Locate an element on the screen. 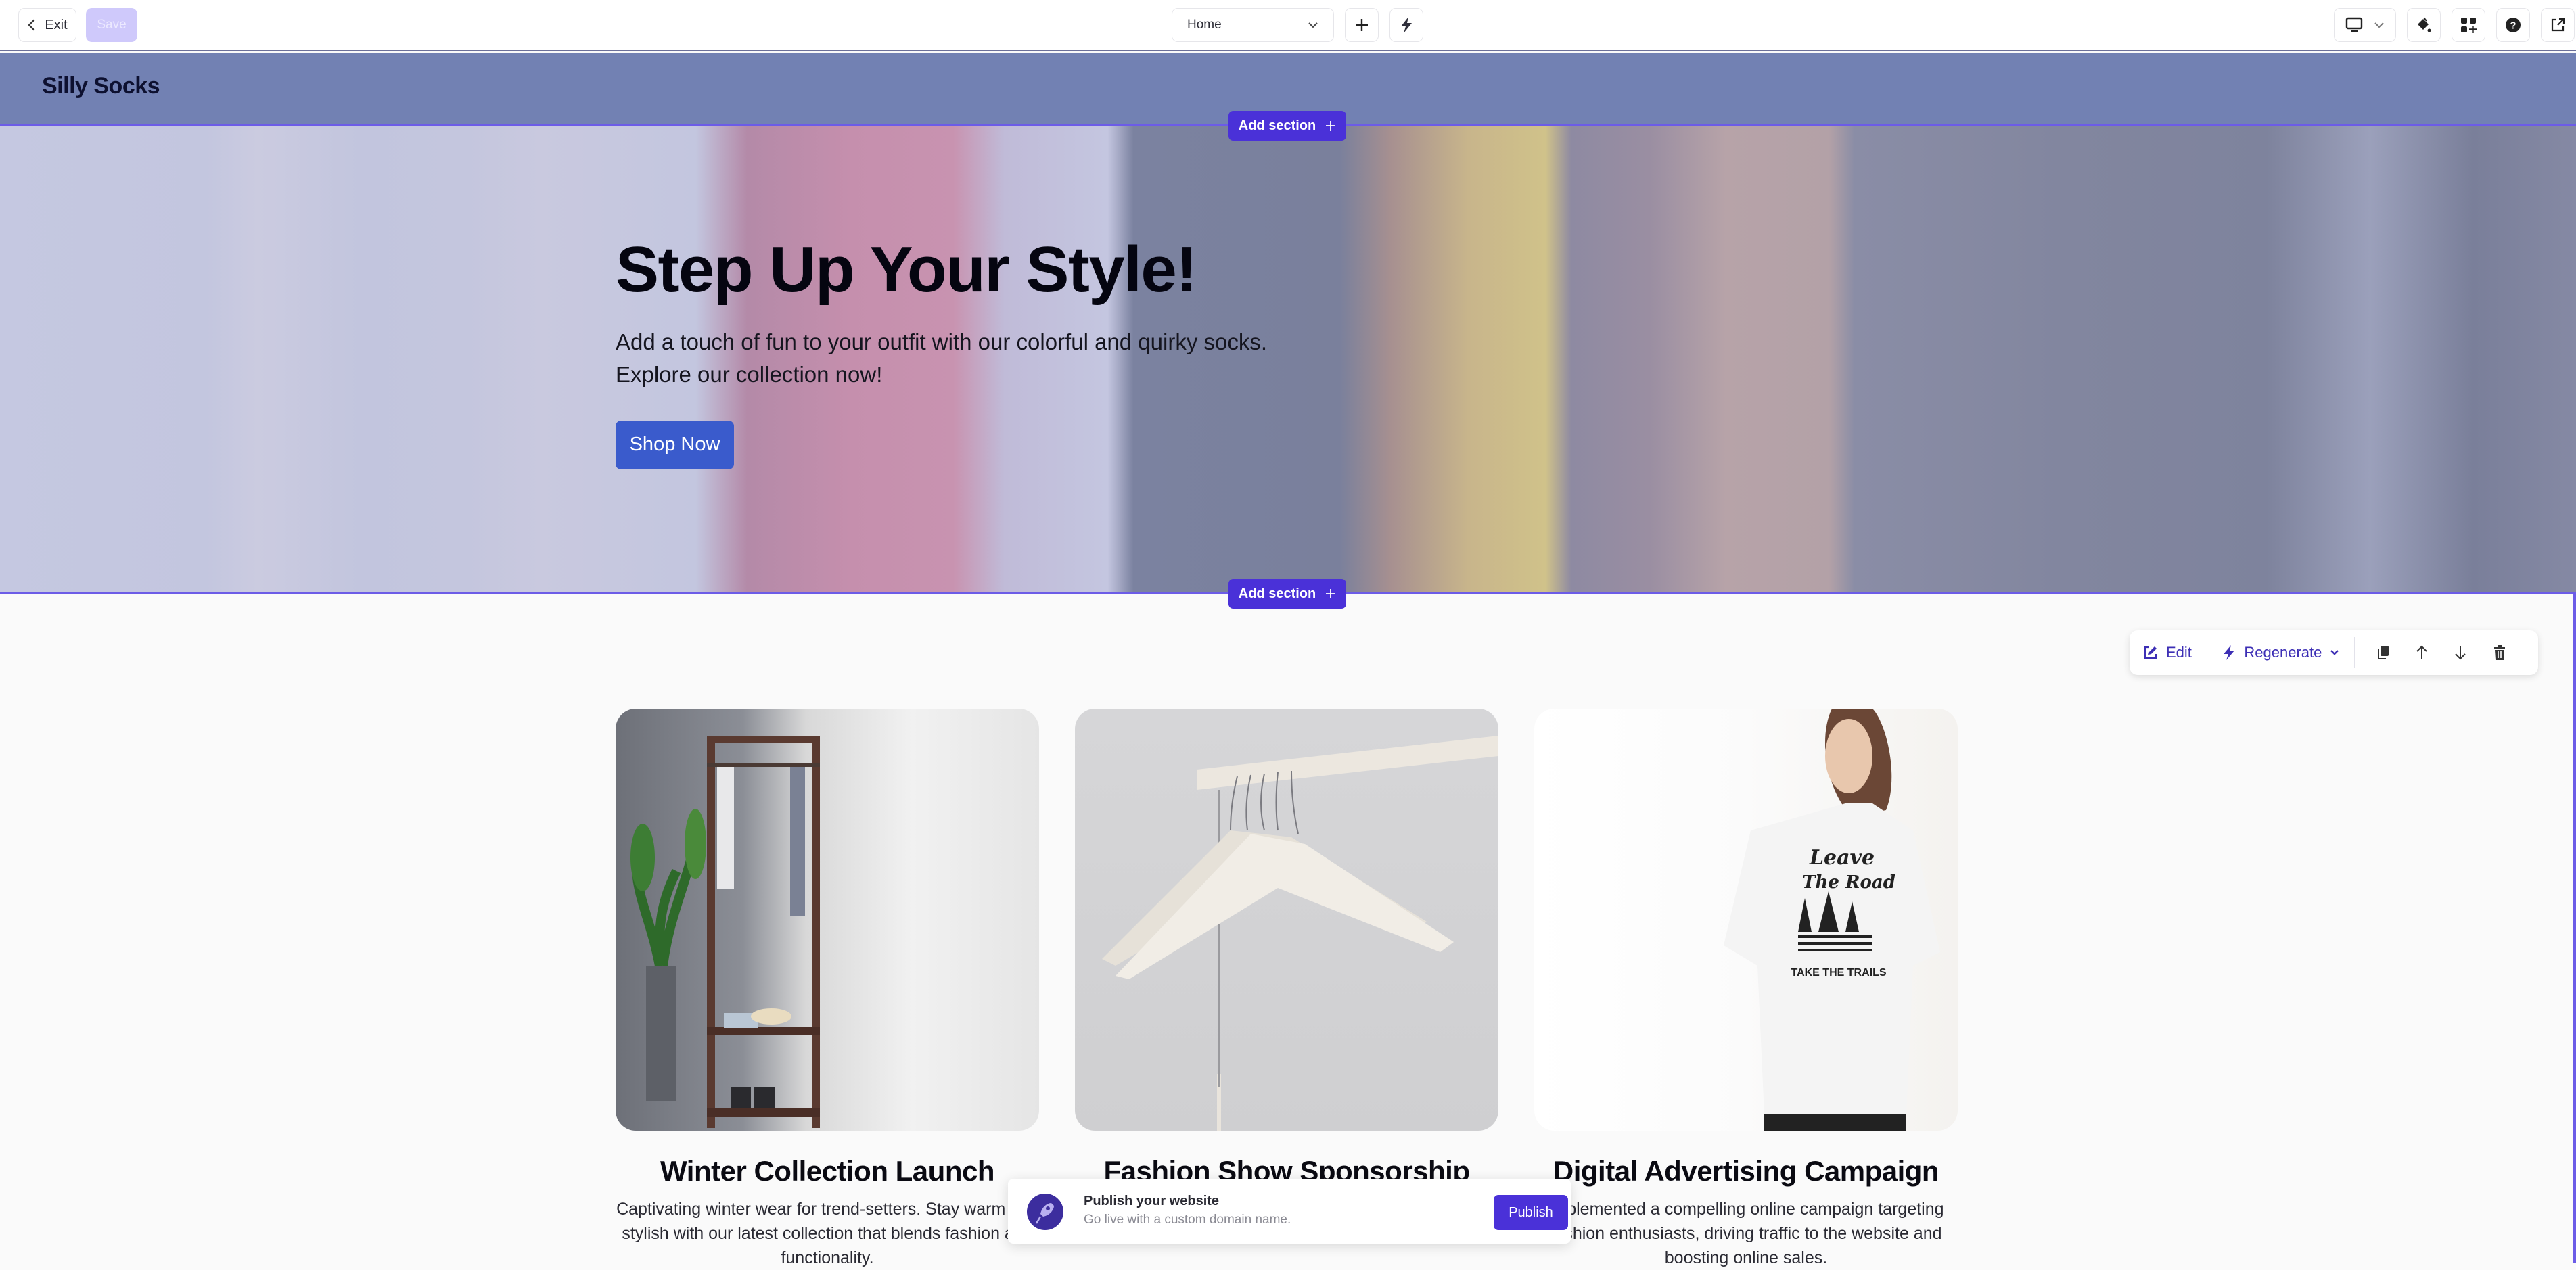  edit-label: Edit is located at coordinates (2179, 652).